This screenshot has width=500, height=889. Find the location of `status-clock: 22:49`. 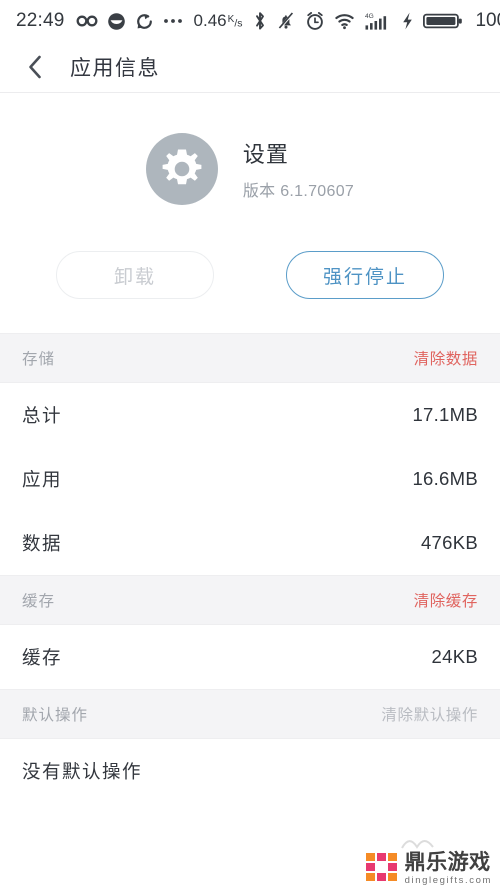

status-clock: 22:49 is located at coordinates (40, 20).